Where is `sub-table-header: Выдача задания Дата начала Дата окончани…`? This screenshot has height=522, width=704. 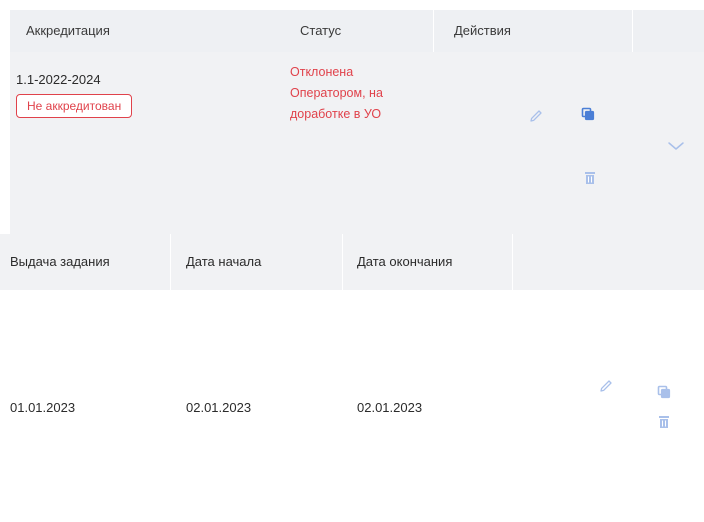
sub-table-header: Выдача задания Дата начала Дата окончани… is located at coordinates (352, 262).